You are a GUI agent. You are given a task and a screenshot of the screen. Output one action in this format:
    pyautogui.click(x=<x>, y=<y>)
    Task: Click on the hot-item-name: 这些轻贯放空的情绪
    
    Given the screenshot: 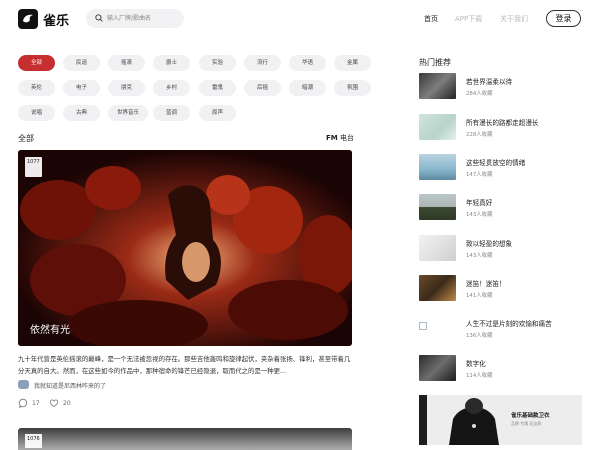 What is the action you would take?
    pyautogui.click(x=496, y=163)
    